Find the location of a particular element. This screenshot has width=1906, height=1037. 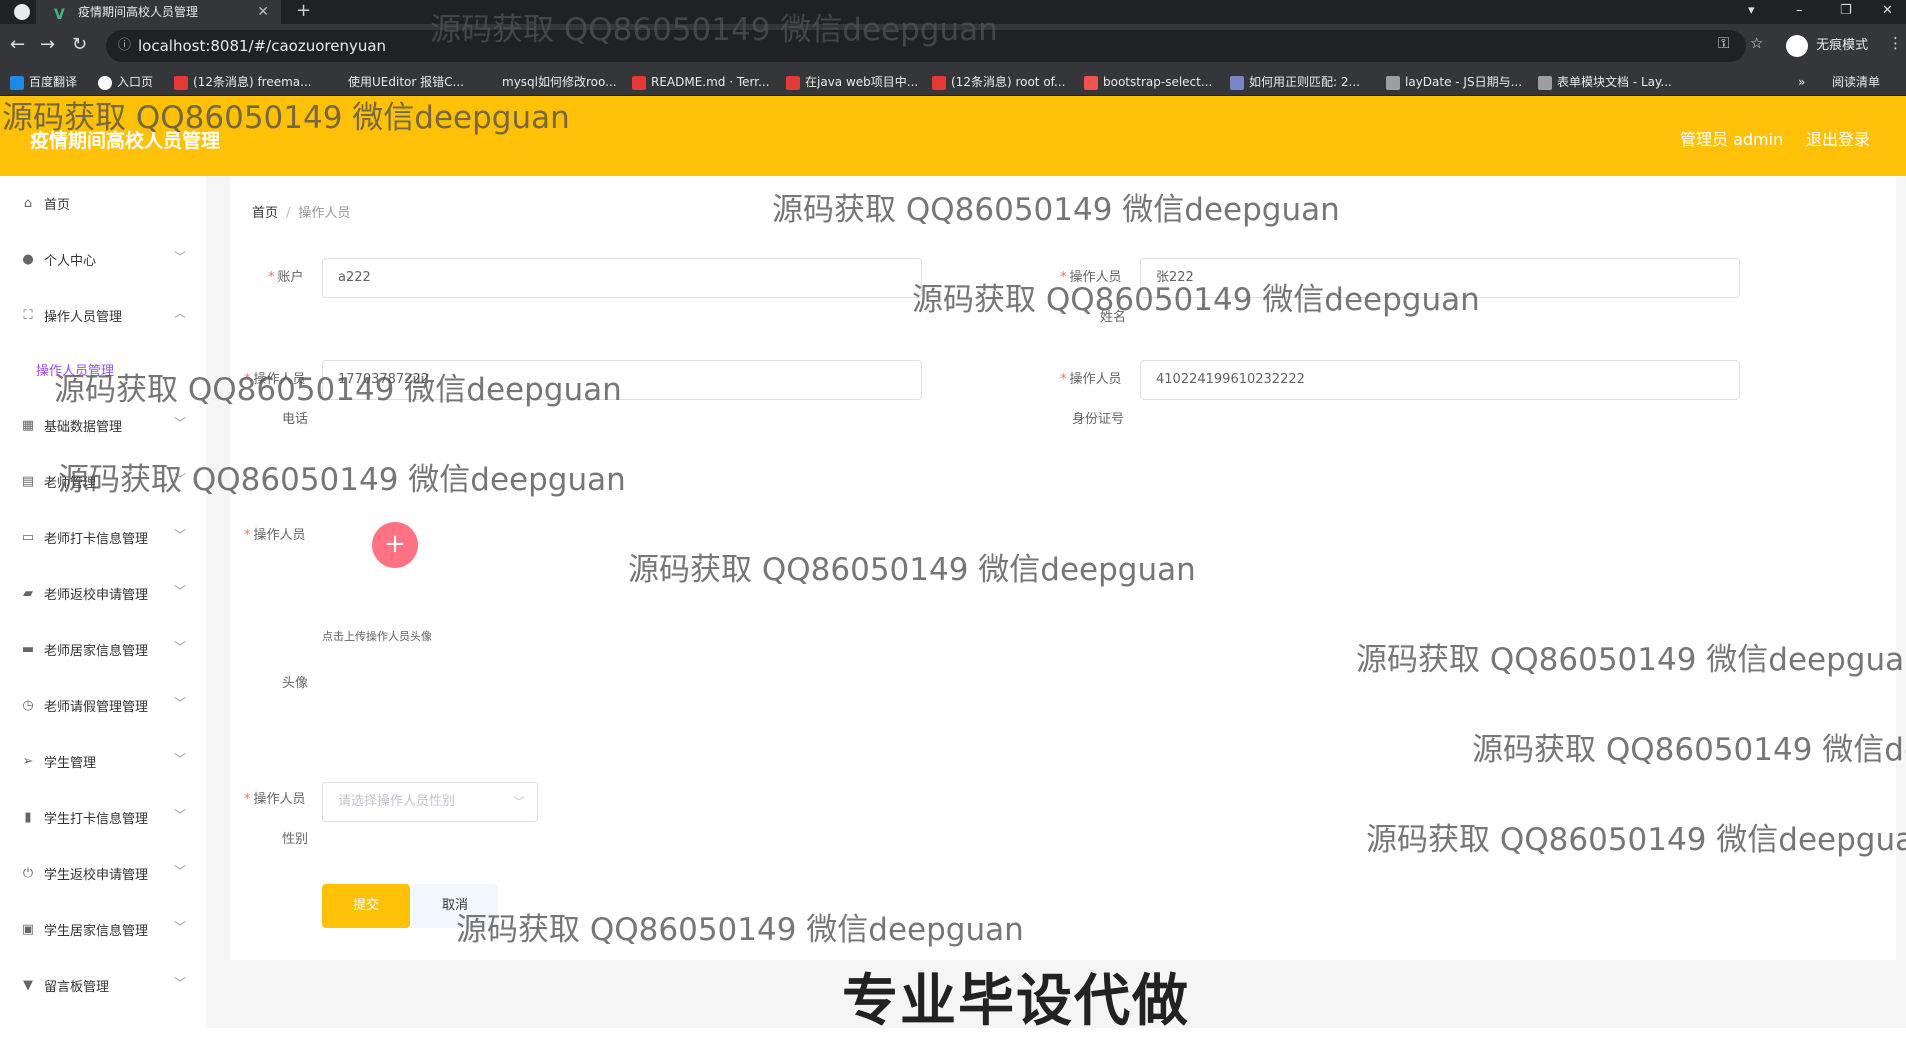

breadcrumb-home: 首页 is located at coordinates (265, 213).